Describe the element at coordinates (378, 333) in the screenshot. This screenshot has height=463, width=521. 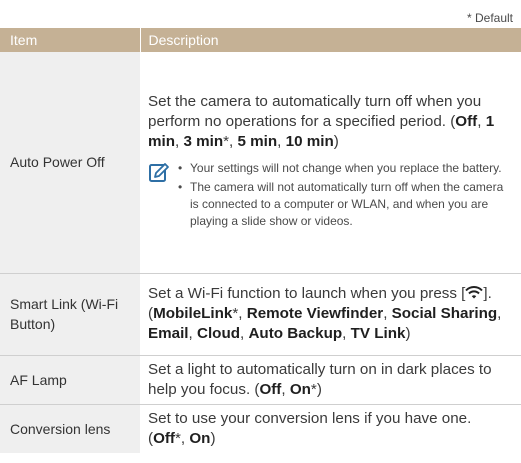
I see `option-value: TV Link` at that location.